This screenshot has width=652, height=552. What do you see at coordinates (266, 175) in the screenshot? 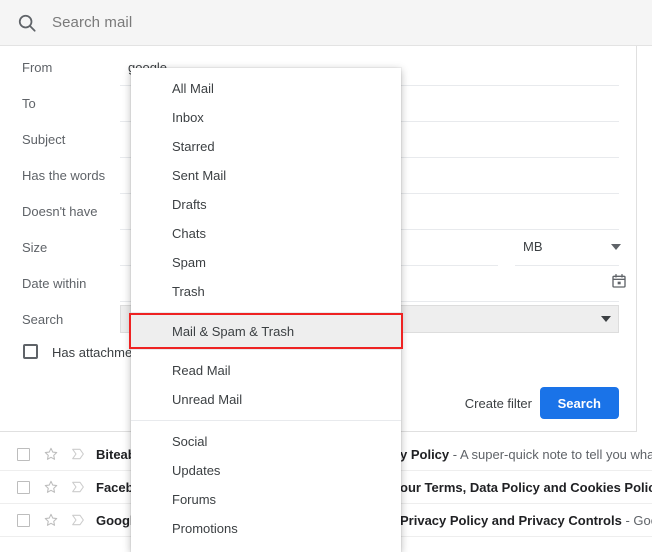
I see `menu-item-sent-mail: Sent Mail` at bounding box center [266, 175].